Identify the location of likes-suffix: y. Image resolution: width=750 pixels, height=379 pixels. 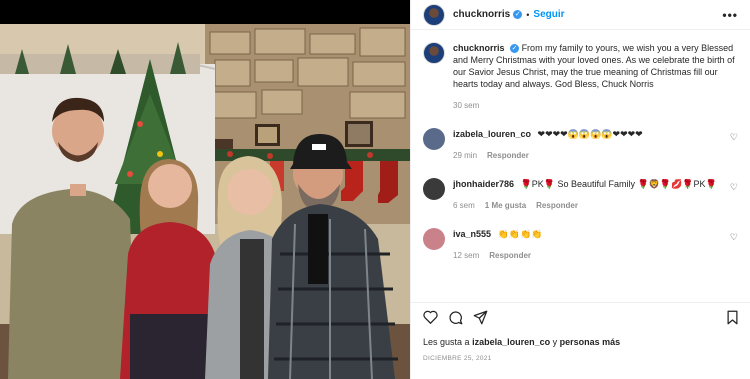
(555, 342).